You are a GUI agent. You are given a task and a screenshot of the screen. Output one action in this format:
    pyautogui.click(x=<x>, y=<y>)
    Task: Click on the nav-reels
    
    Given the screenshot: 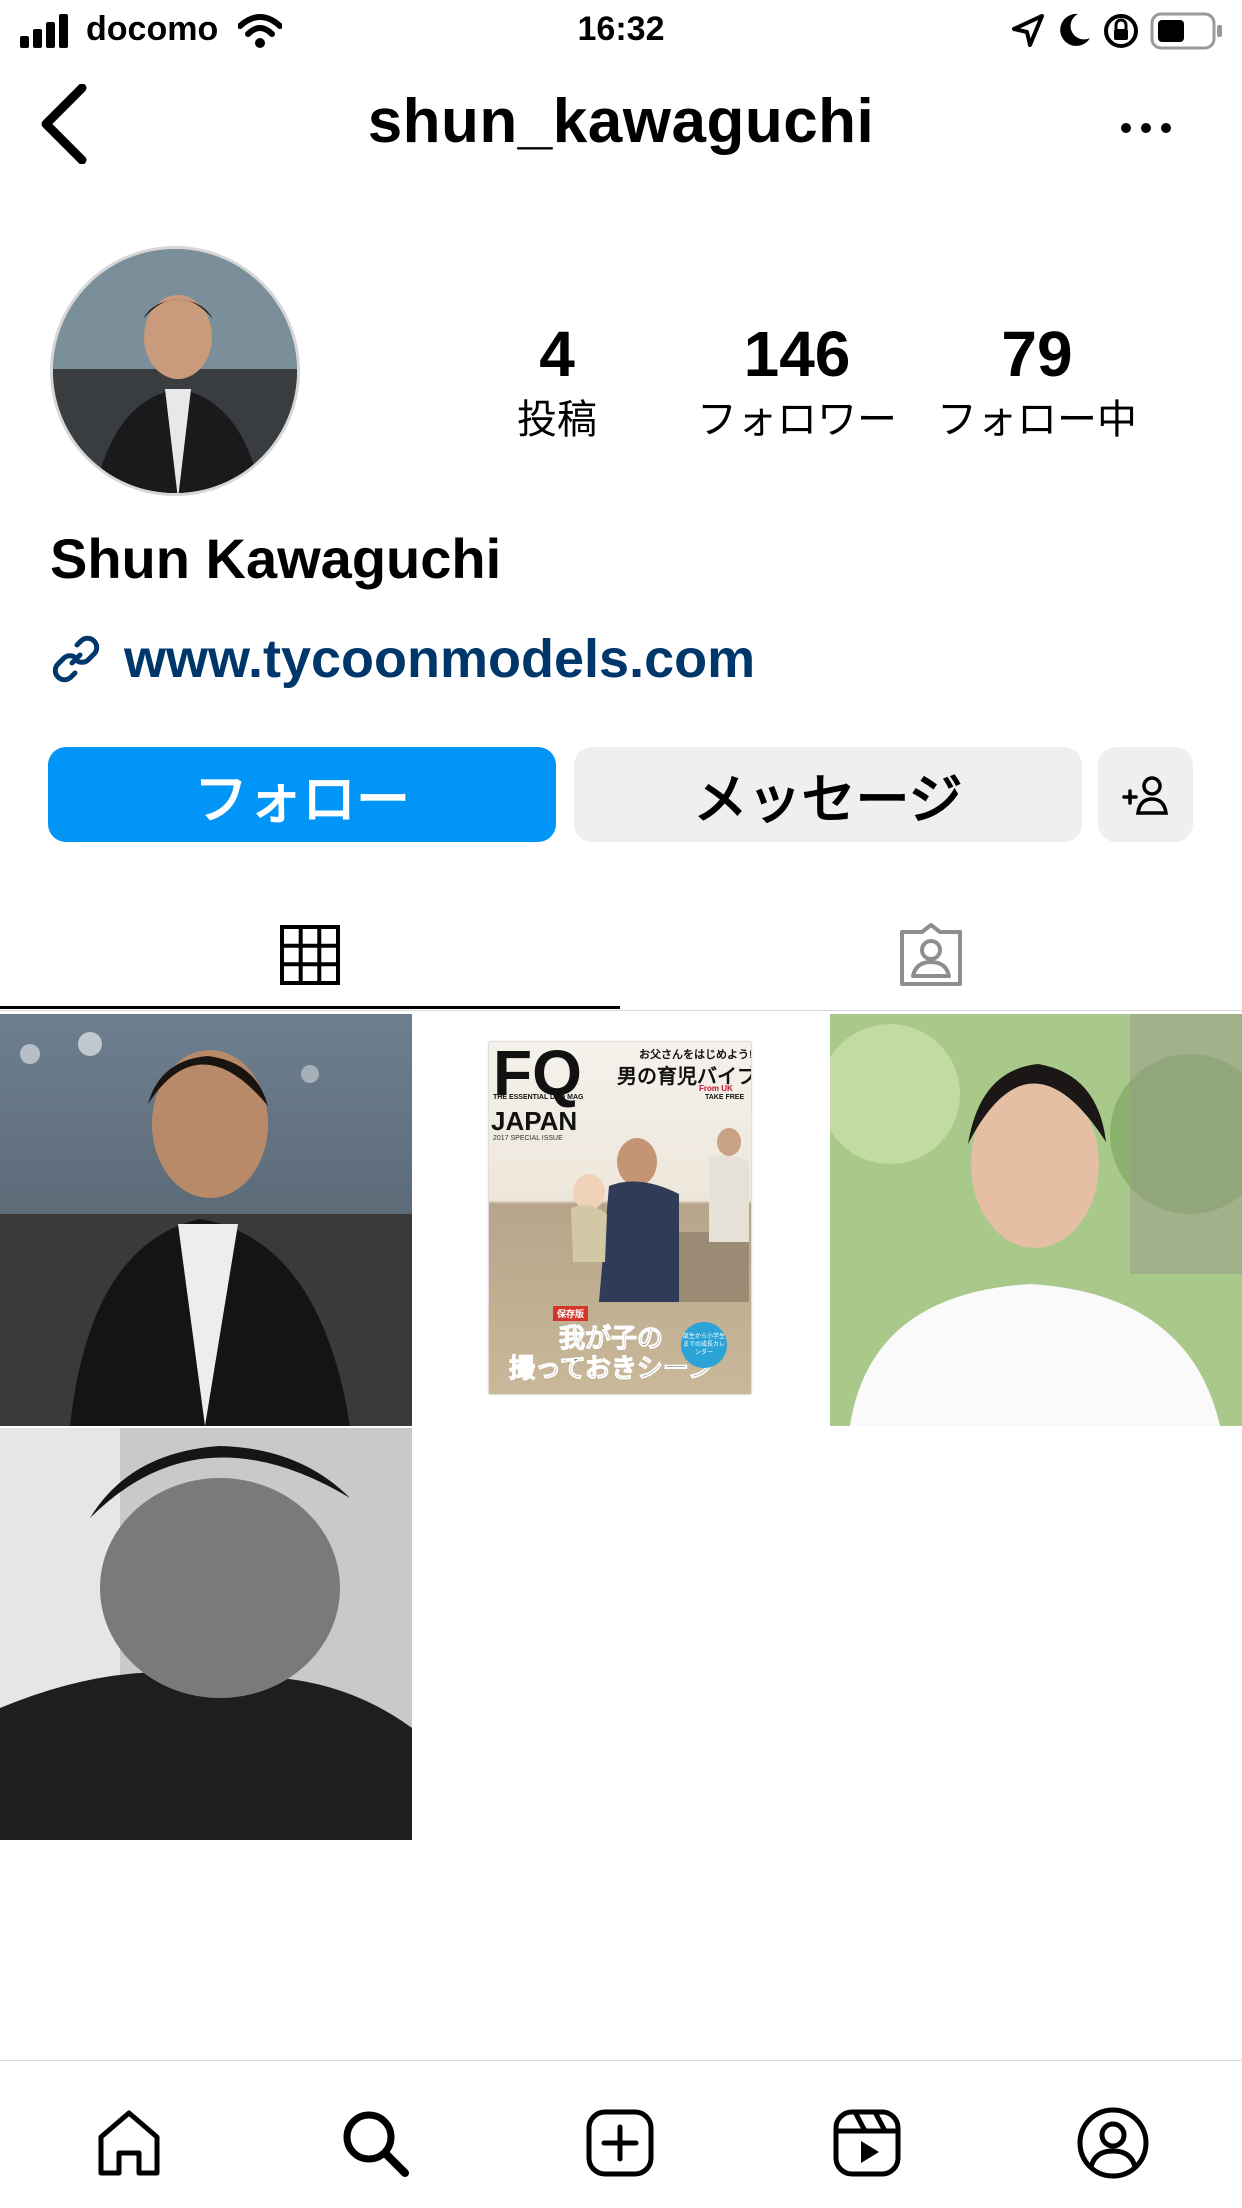 What is the action you would take?
    pyautogui.click(x=867, y=2143)
    